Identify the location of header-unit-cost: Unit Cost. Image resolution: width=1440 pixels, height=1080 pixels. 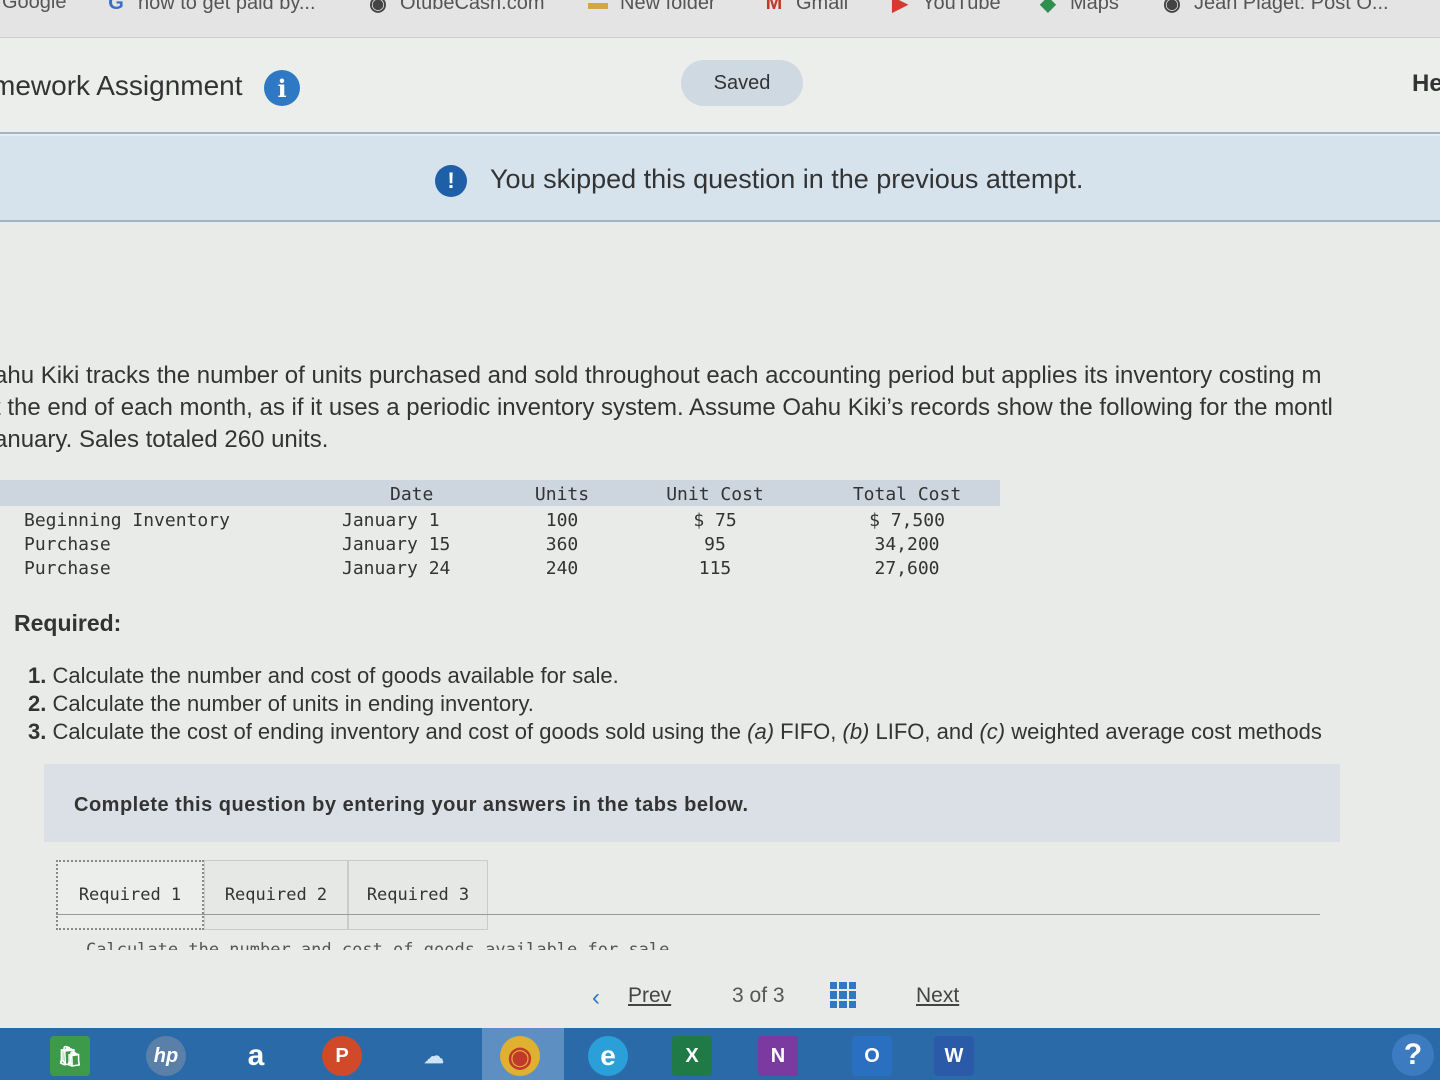
(715, 494).